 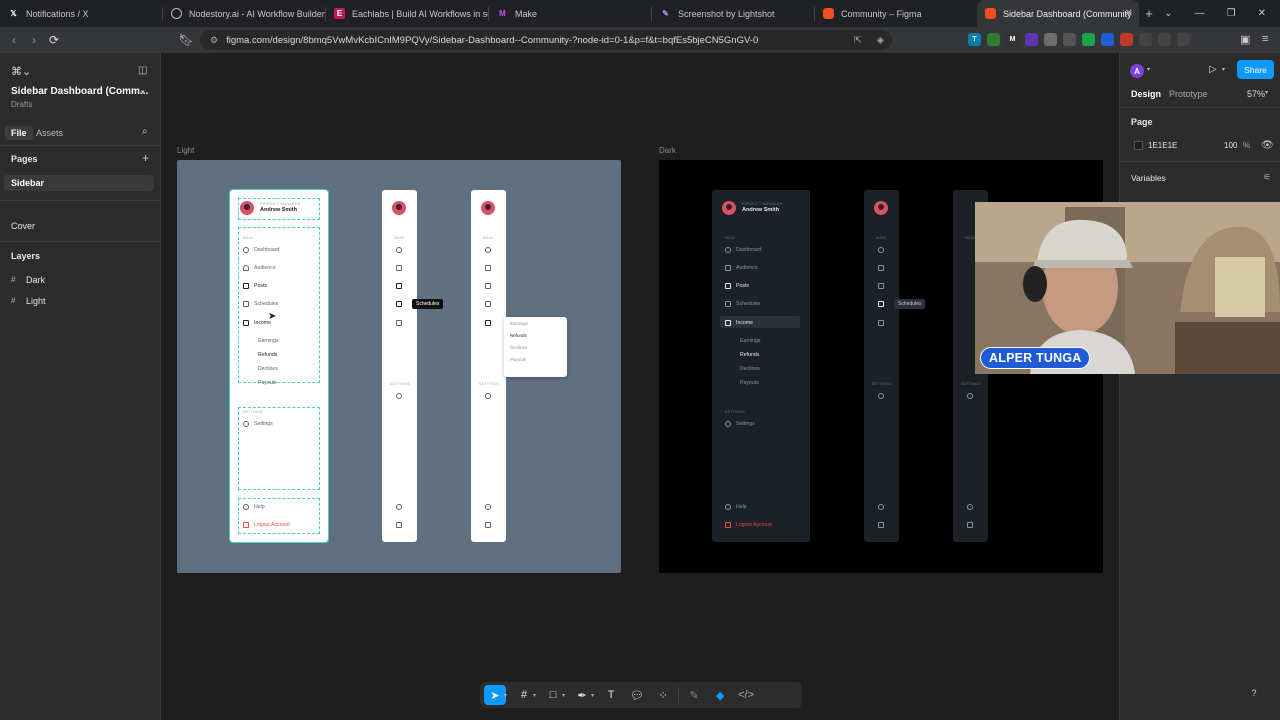 I want to click on brave-shield-icon: ◈, so click(x=880, y=40).